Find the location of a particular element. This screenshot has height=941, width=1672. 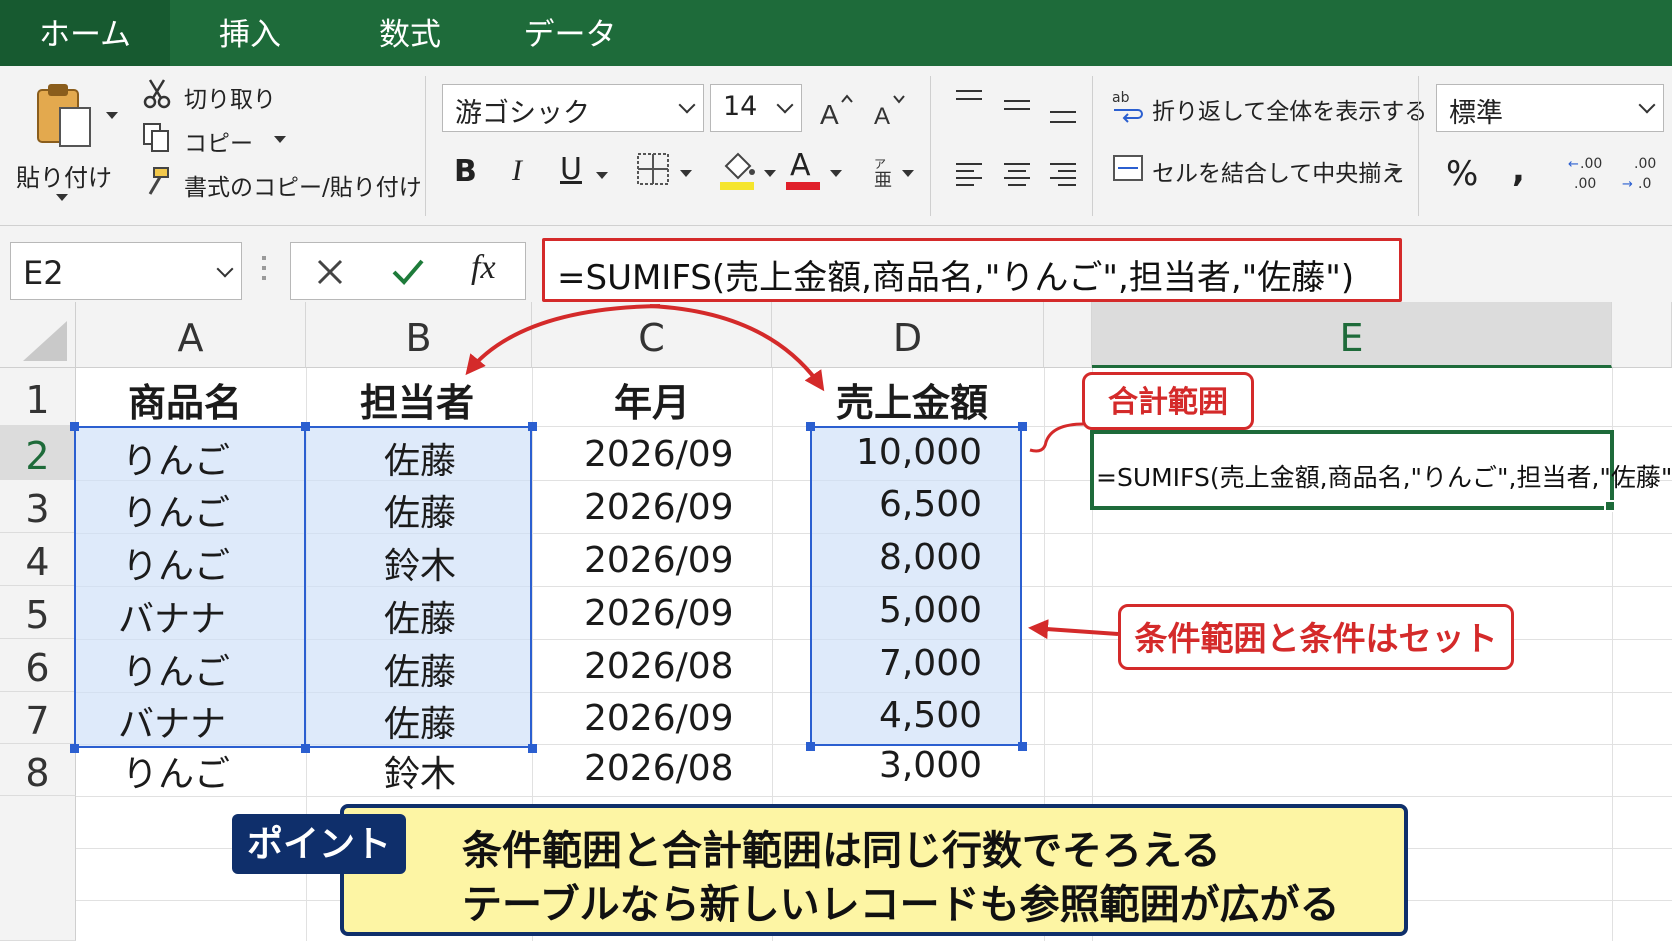

arrow-to-sum-header is located at coordinates (737, 348).